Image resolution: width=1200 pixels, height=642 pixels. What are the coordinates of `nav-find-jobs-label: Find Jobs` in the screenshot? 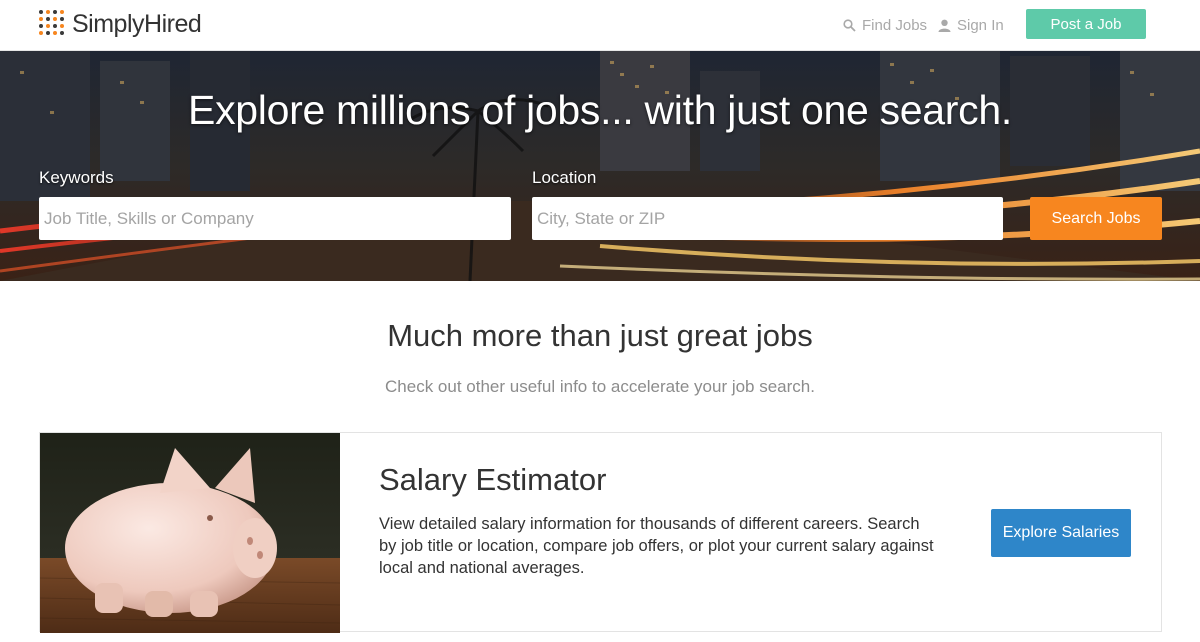 It's located at (895, 25).